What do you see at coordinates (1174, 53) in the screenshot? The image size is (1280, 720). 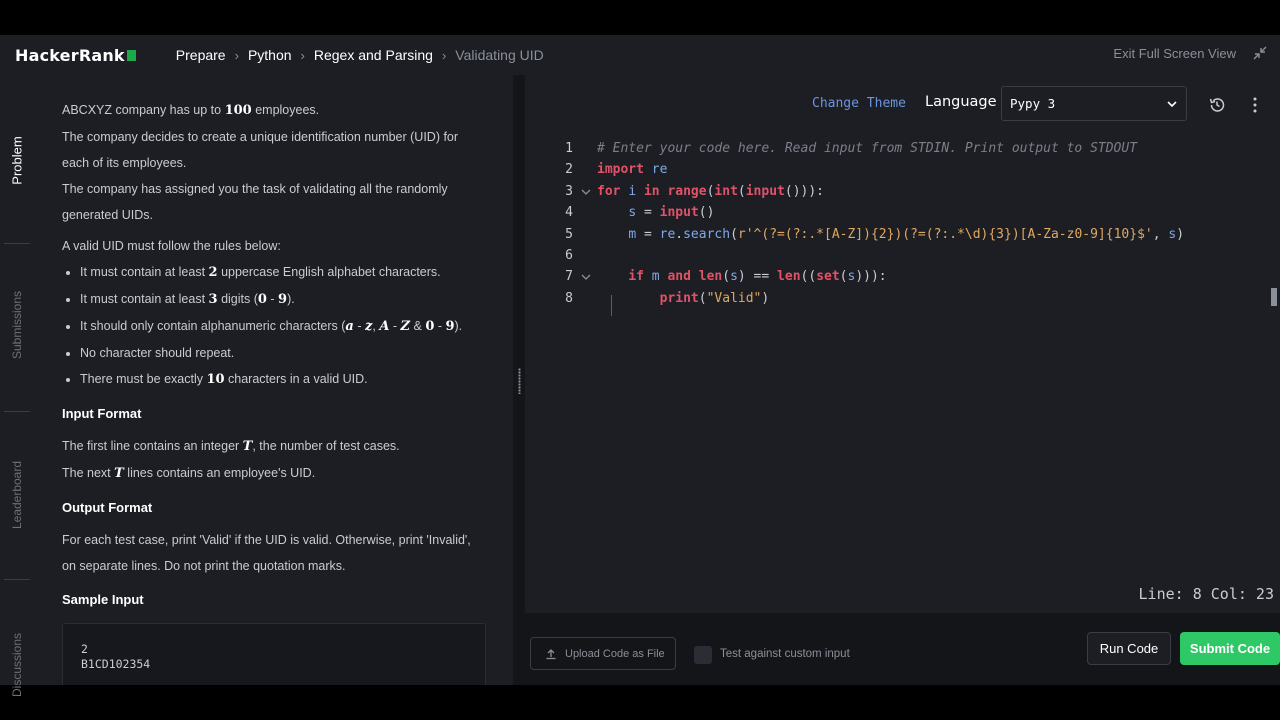 I see `exit-full-screen-link: Exit Full Screen View` at bounding box center [1174, 53].